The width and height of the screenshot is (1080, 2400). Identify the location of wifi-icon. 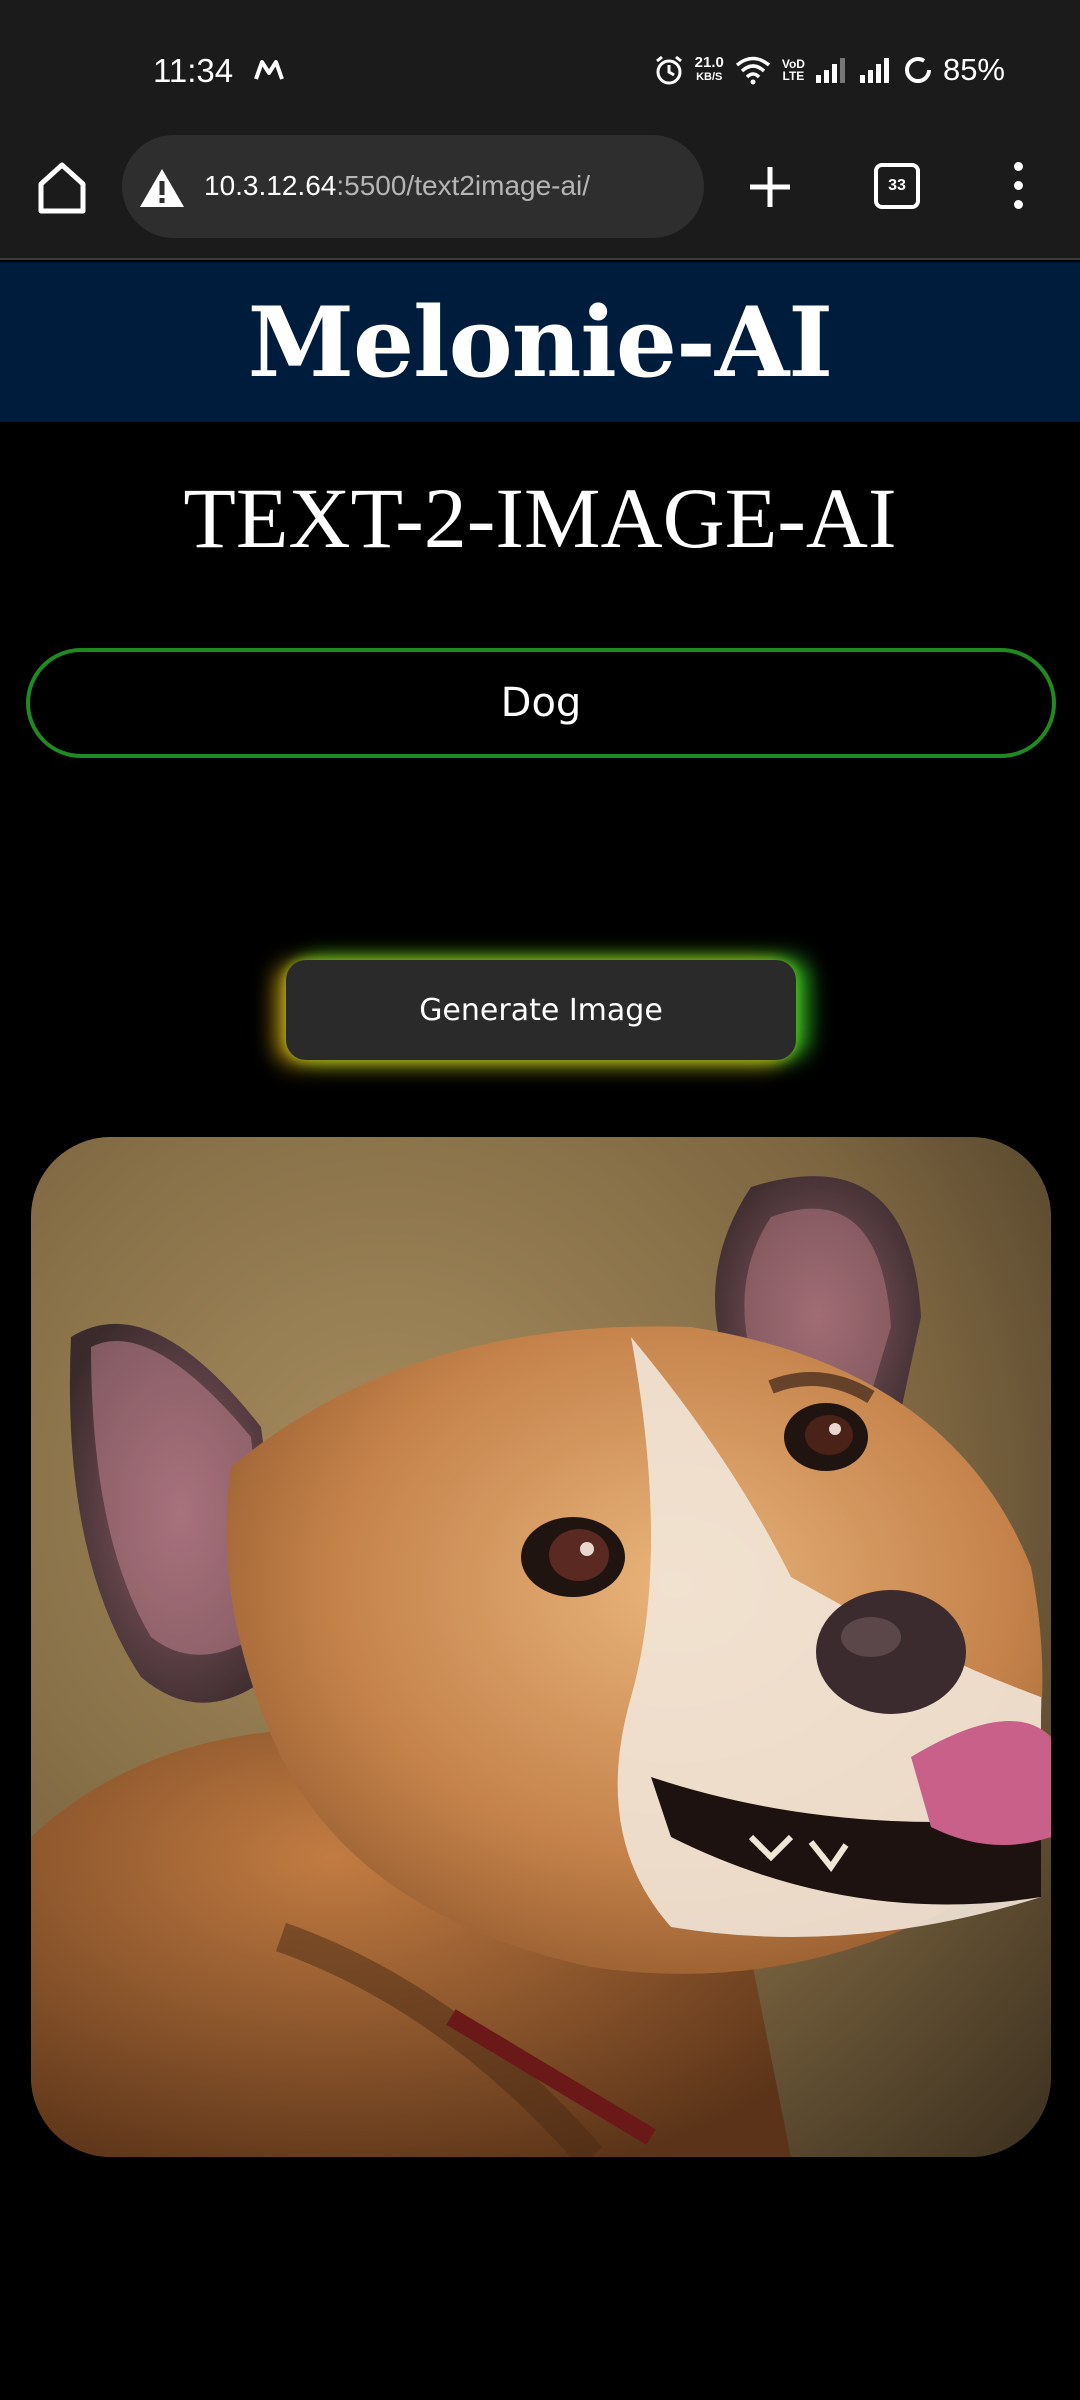
(752, 70).